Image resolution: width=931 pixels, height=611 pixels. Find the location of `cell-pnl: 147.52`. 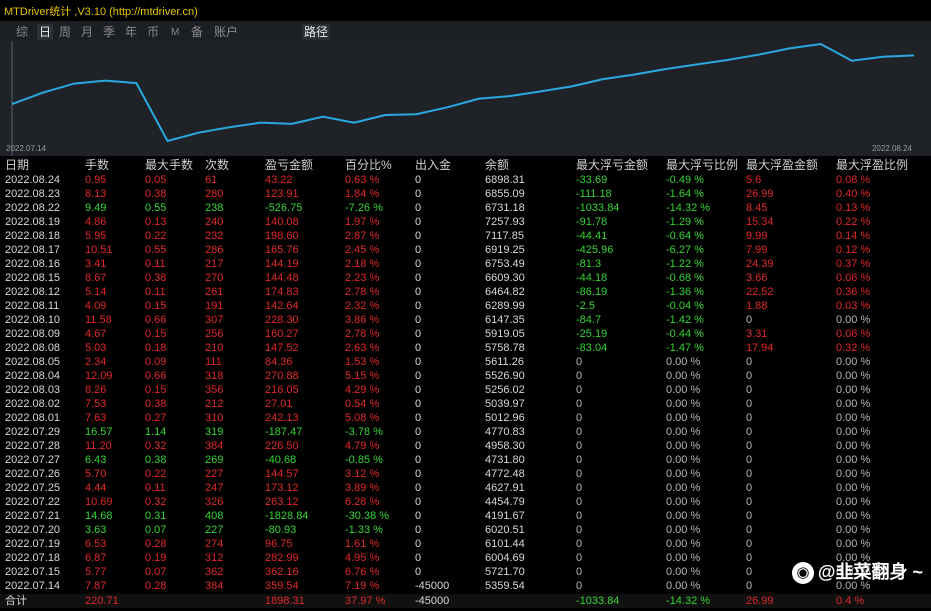

cell-pnl: 147.52 is located at coordinates (282, 348).